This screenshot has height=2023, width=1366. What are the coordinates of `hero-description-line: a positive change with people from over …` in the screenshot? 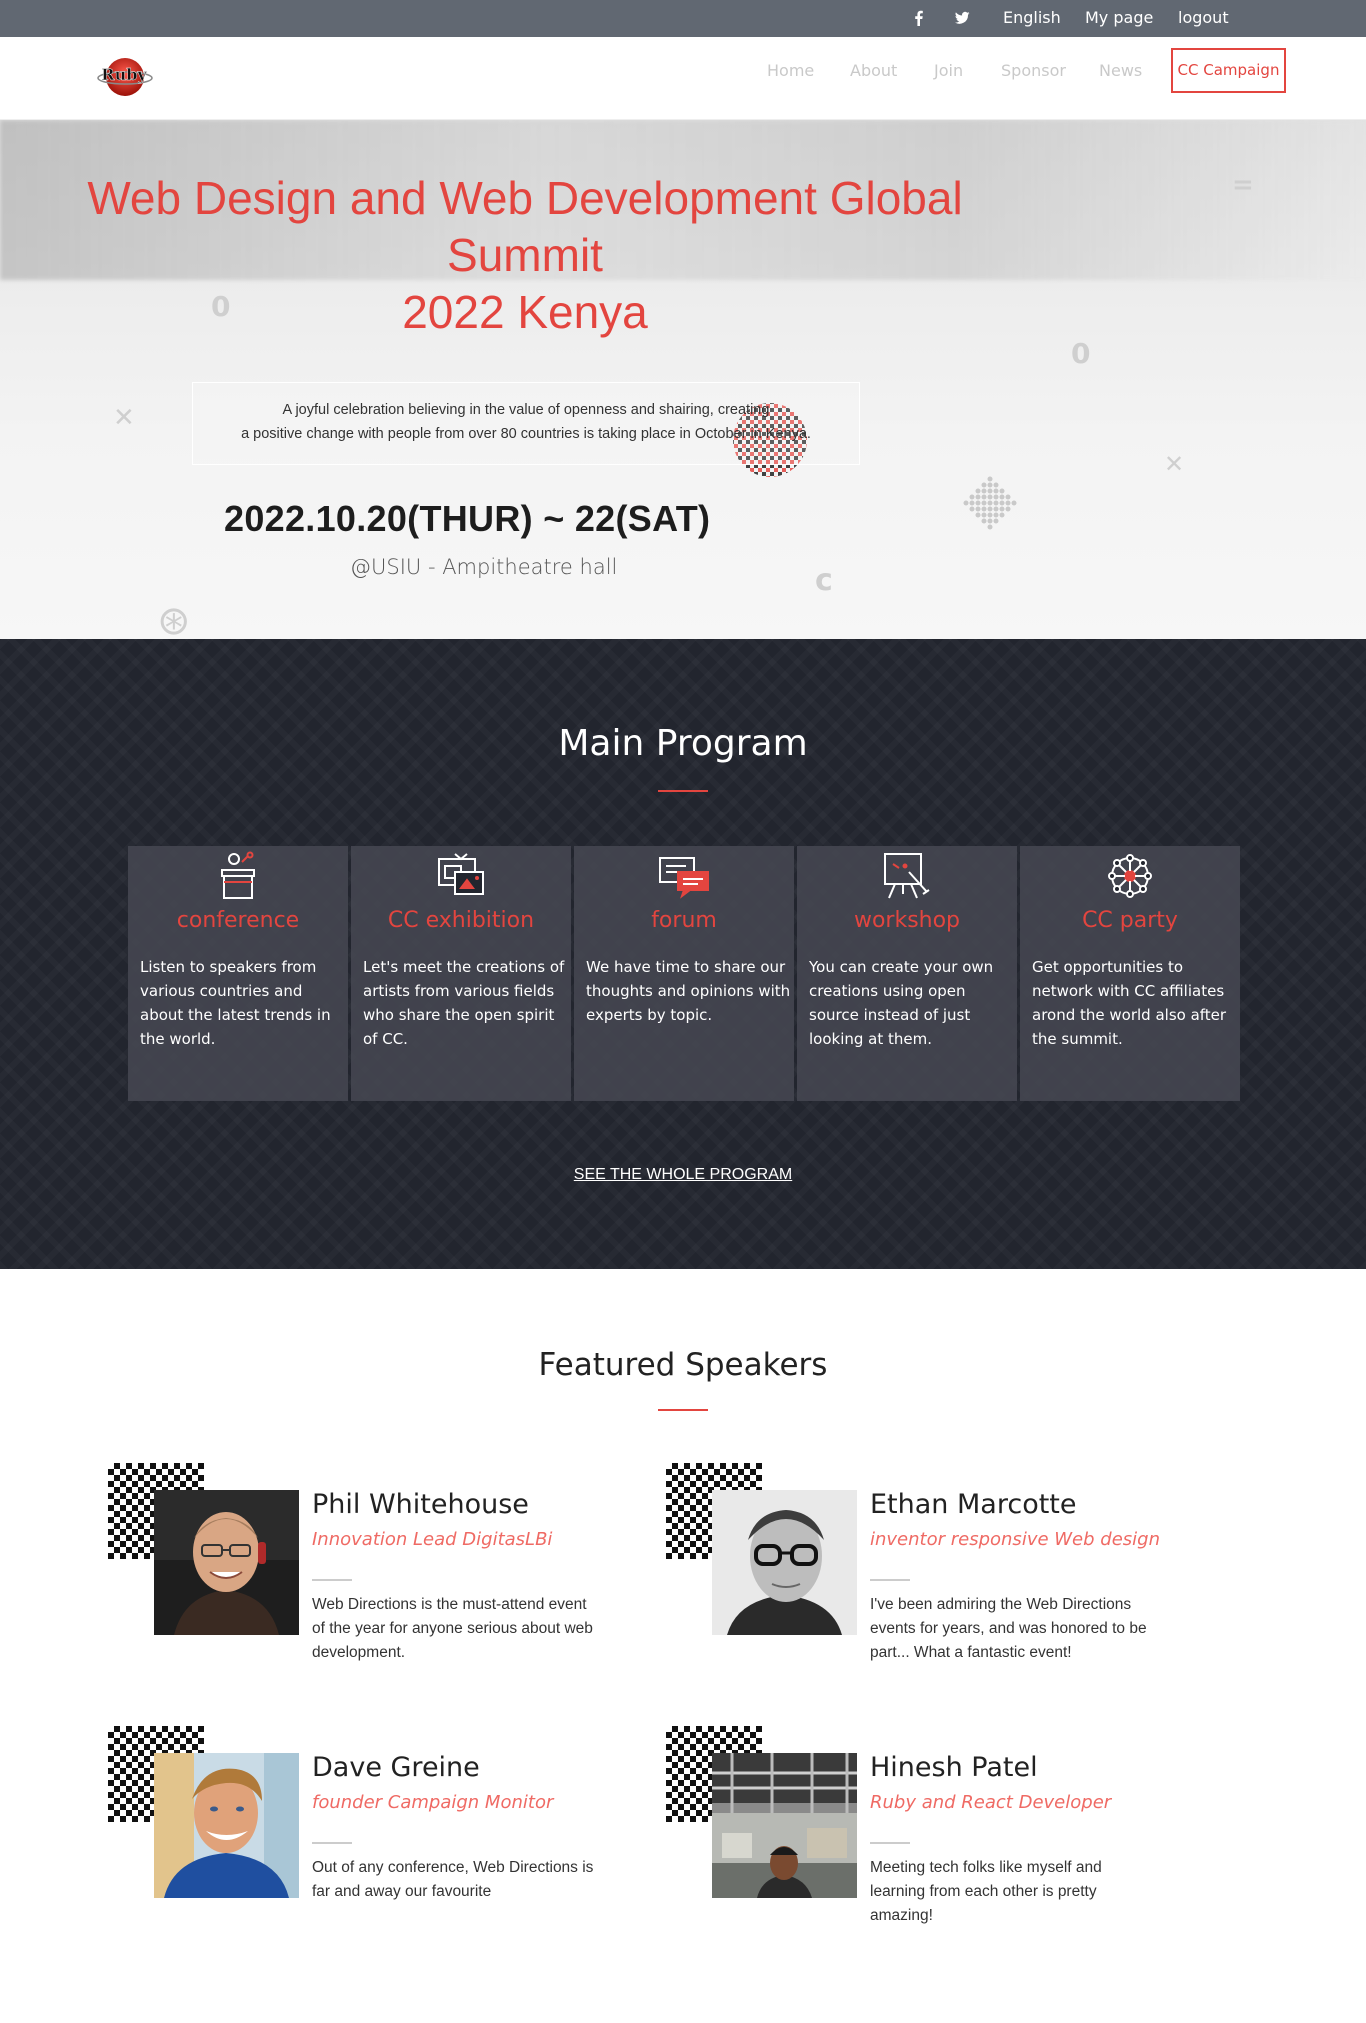 It's located at (526, 434).